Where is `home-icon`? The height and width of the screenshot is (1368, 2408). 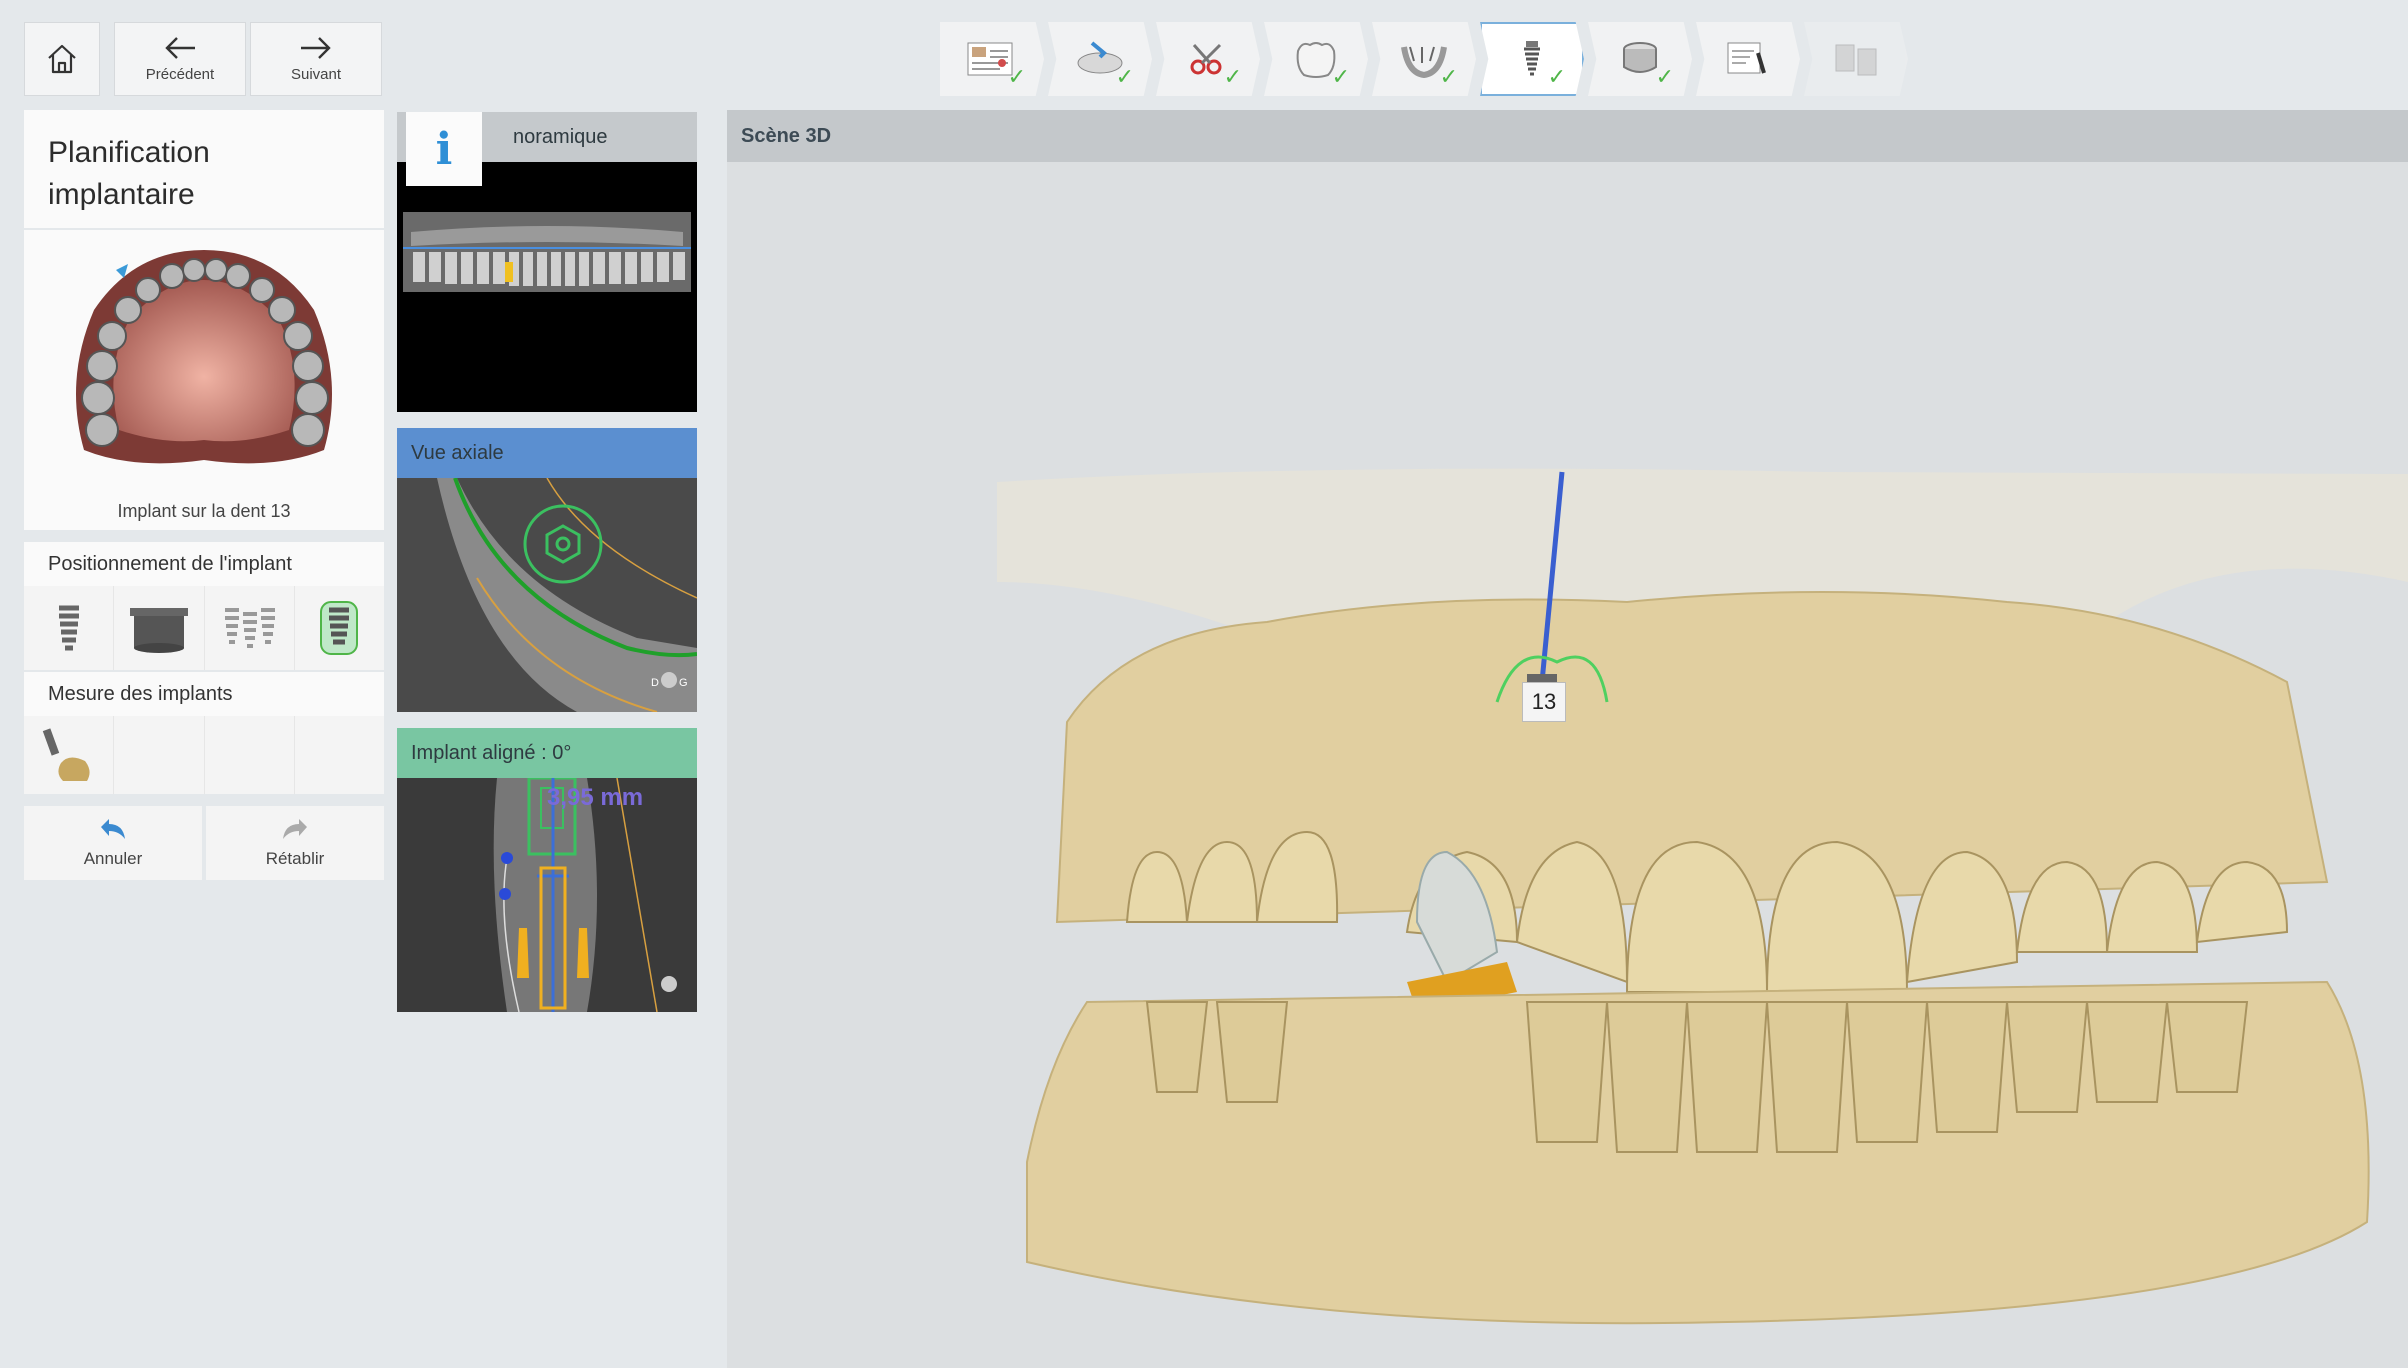
home-icon is located at coordinates (62, 59).